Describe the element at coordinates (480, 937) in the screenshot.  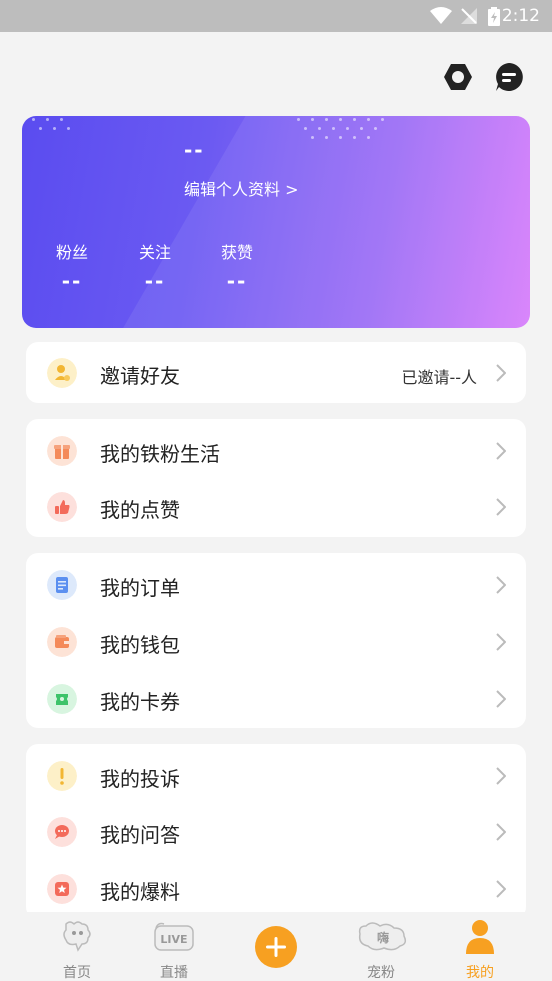
I see `user-icon` at that location.